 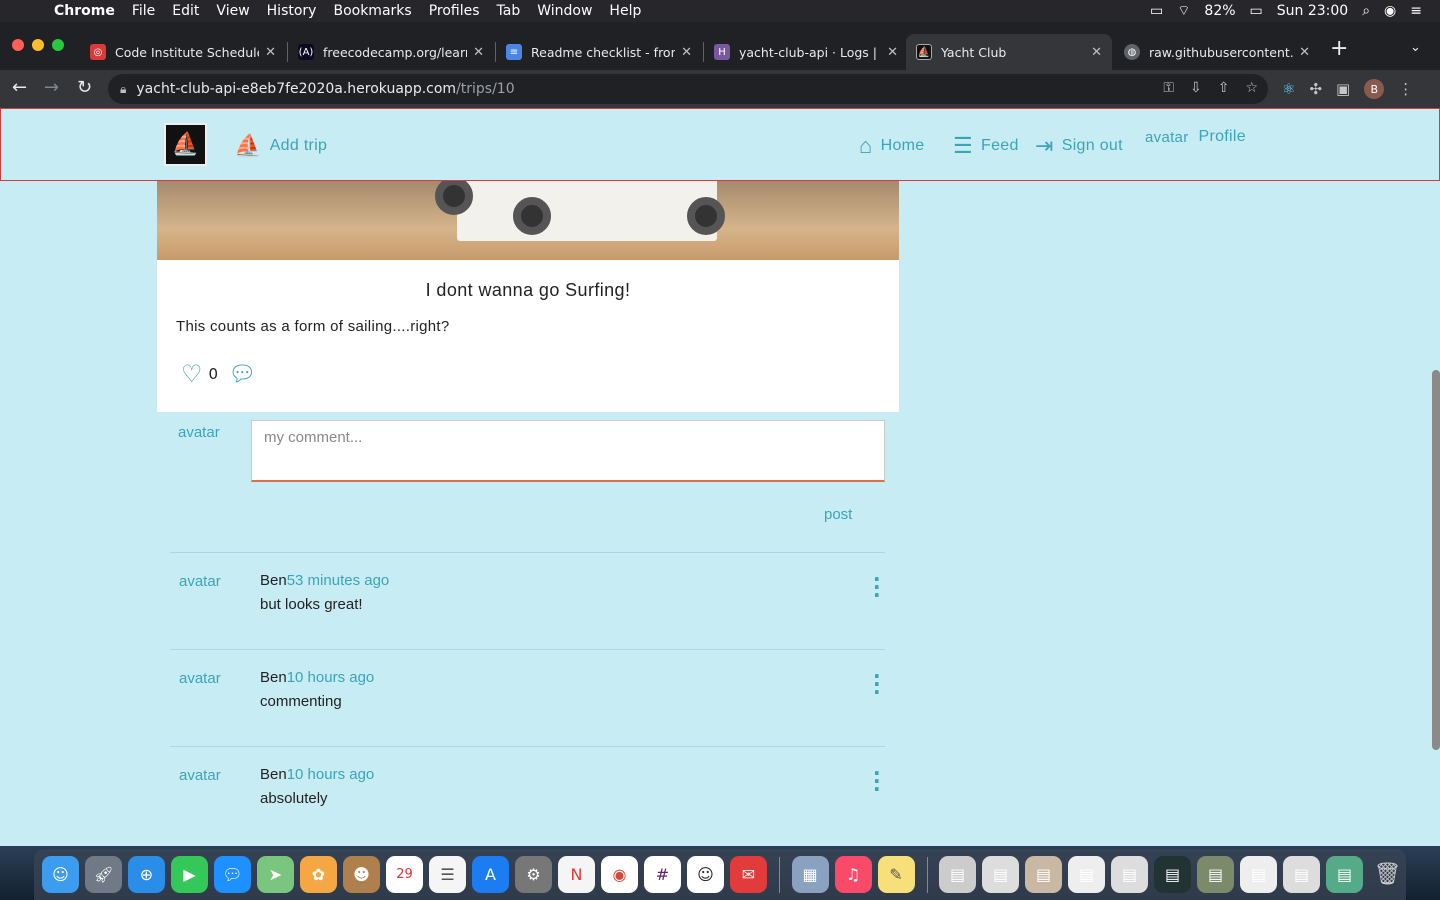 I want to click on back-arrow-icon: ←, so click(x=19, y=87).